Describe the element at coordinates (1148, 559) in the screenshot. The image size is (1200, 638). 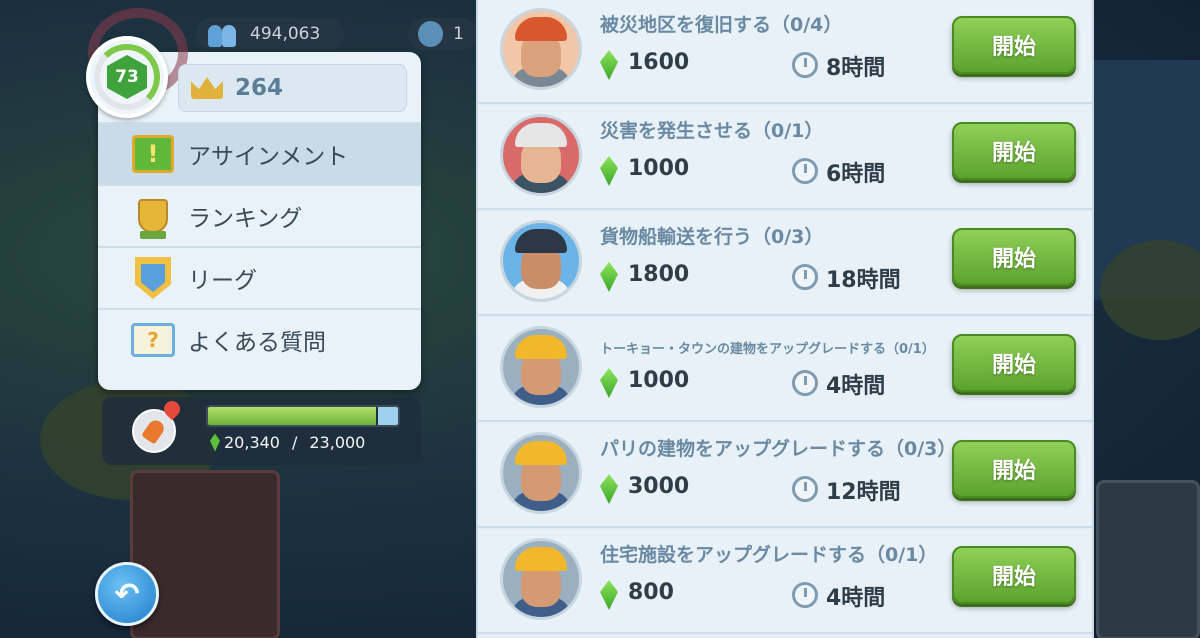
I see `helipad-building` at that location.